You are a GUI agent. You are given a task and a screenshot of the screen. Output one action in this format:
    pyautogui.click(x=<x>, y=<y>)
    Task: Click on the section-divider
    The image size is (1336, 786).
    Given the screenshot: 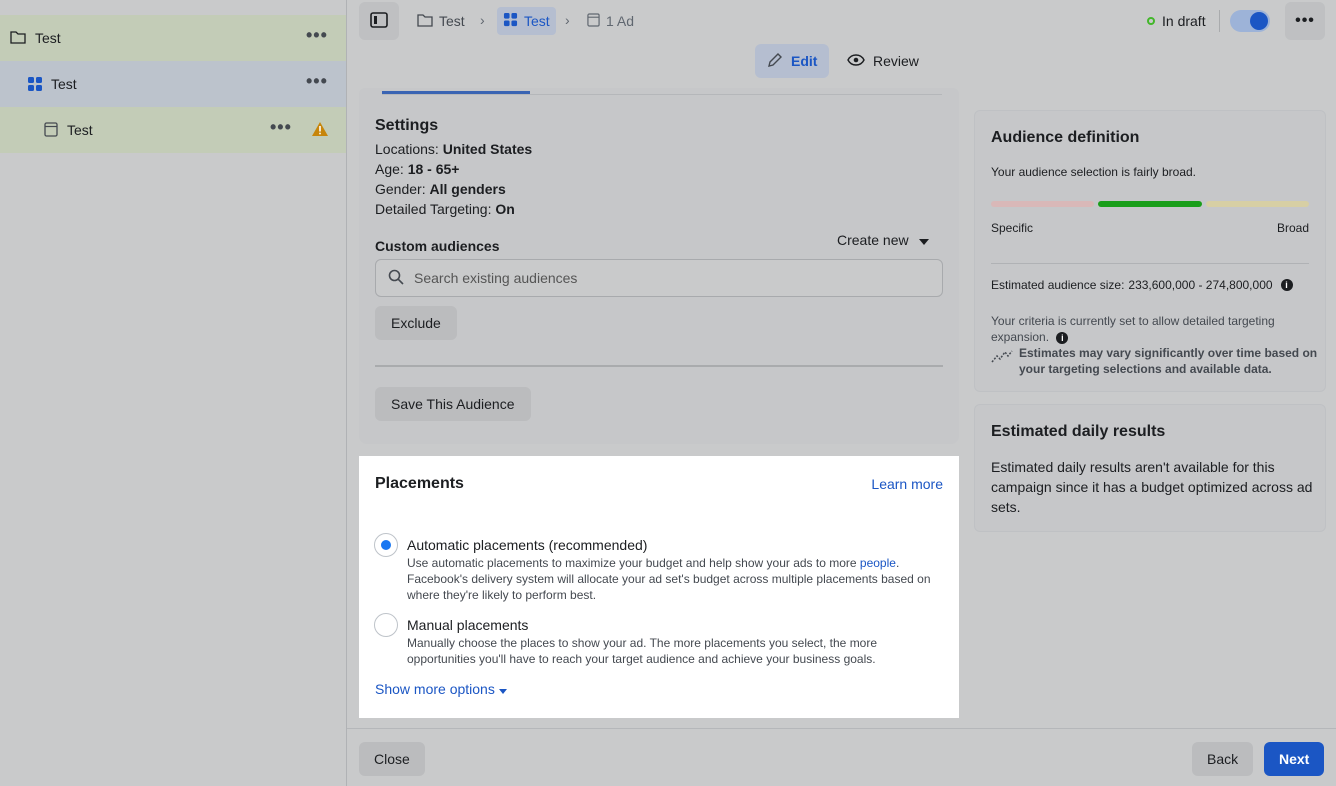 What is the action you would take?
    pyautogui.click(x=659, y=366)
    